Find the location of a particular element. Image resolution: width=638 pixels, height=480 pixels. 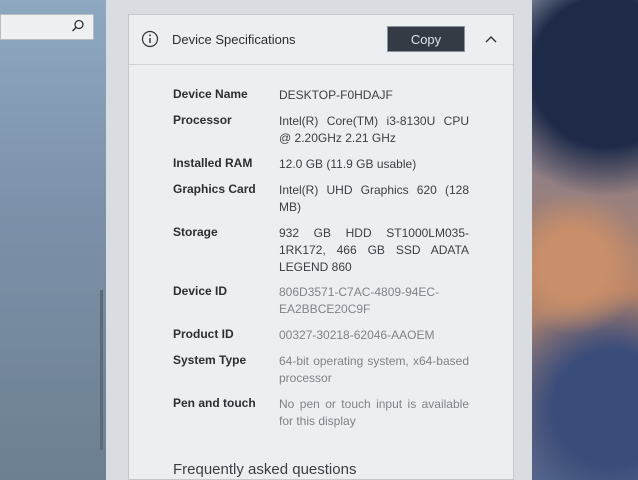

spec-value: 00327-30218-62046-AAOEM is located at coordinates (357, 335).